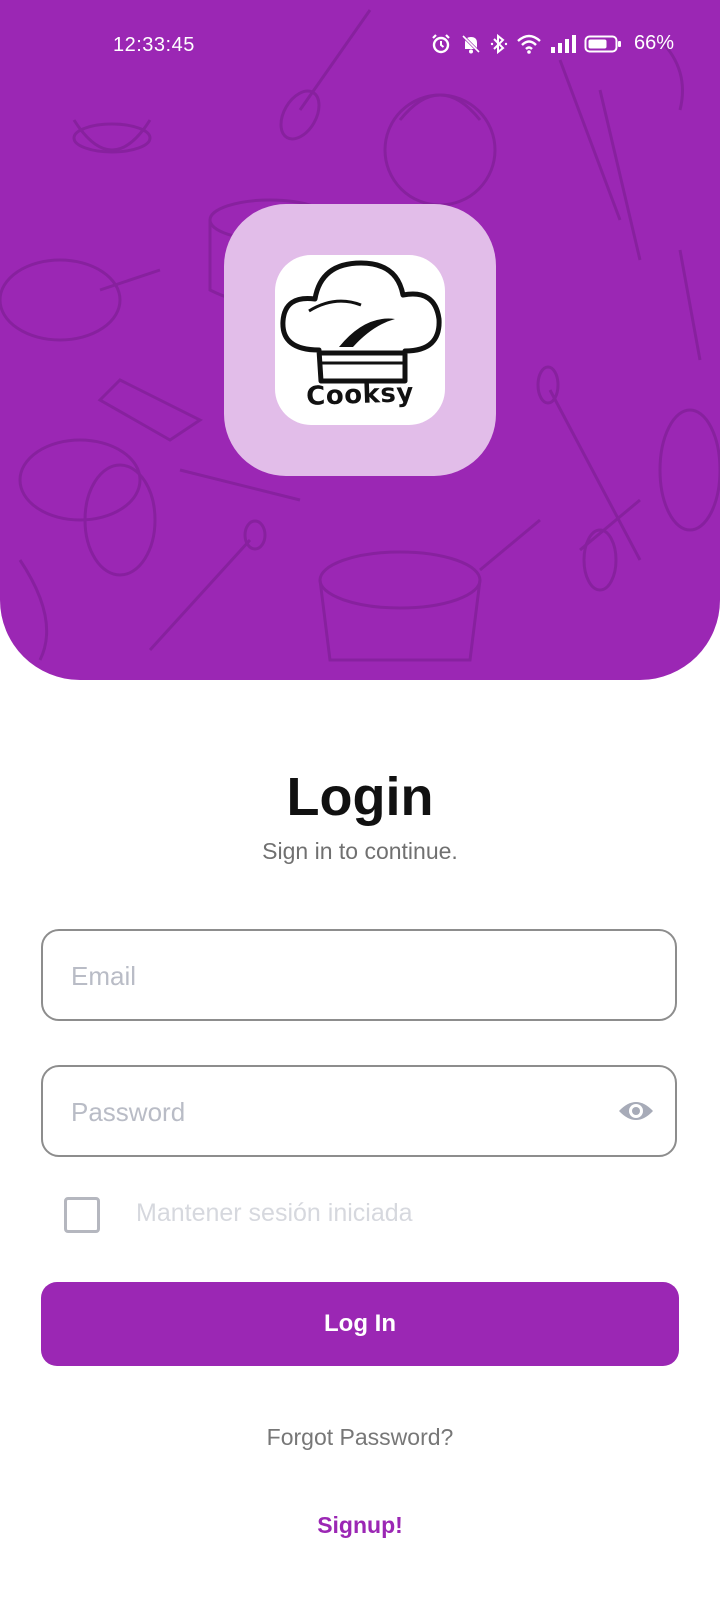 The height and width of the screenshot is (1600, 720). Describe the element at coordinates (441, 44) in the screenshot. I see `alarm-icon` at that location.